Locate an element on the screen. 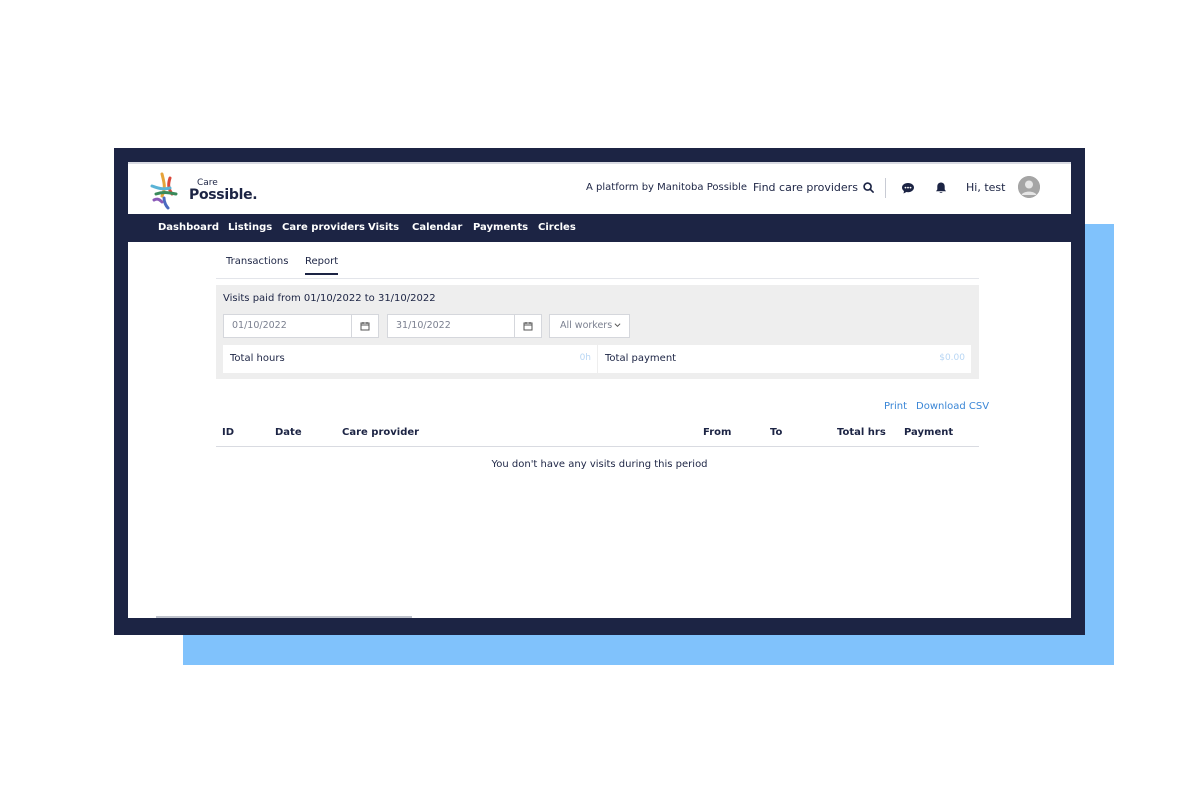 This screenshot has width=1200, height=788. to-date-calendar-button is located at coordinates (528, 326).